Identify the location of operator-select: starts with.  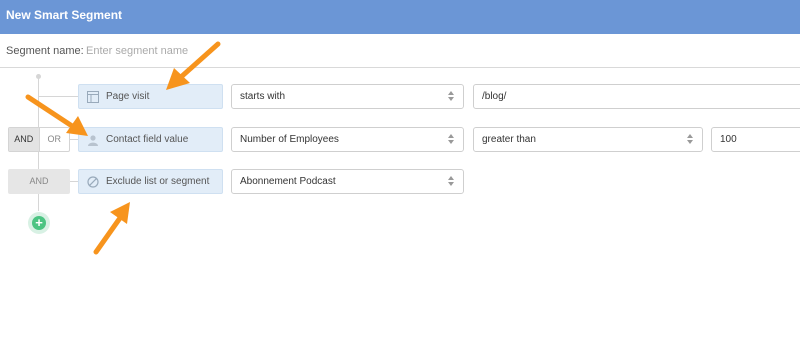
(347, 96).